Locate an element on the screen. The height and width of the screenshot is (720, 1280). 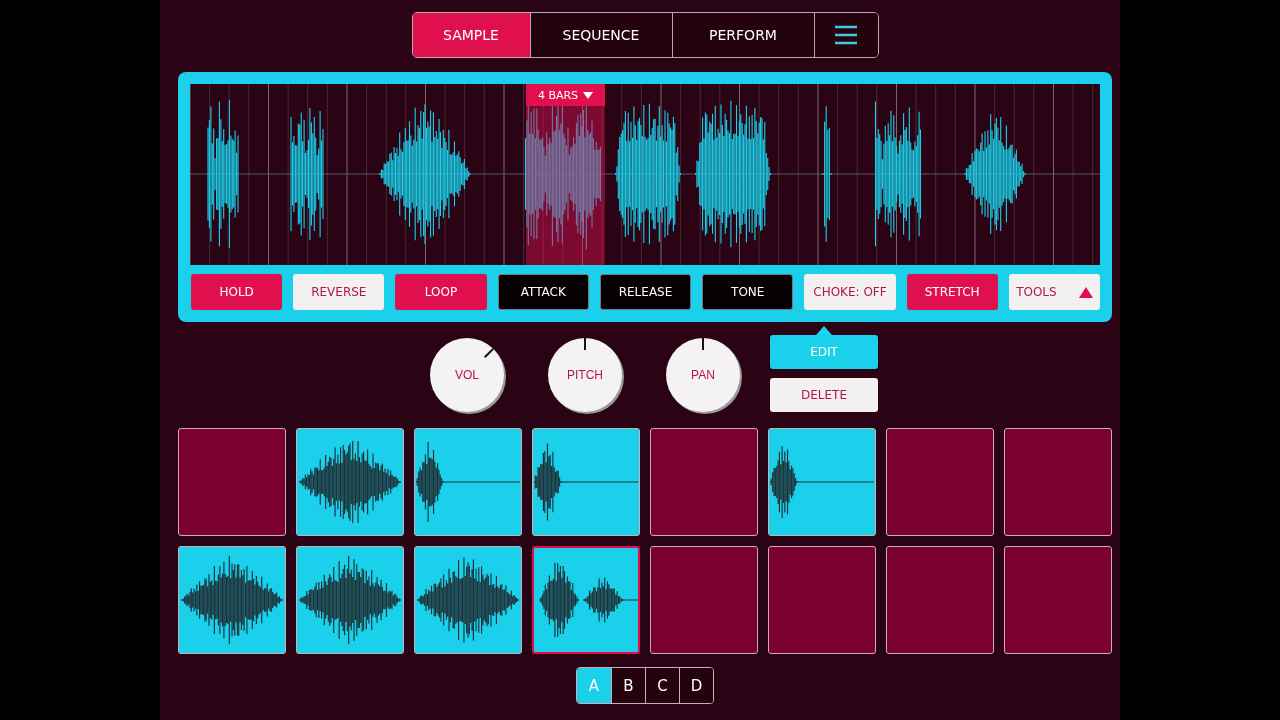
sample-control-button: REVERSE is located at coordinates (339, 292).